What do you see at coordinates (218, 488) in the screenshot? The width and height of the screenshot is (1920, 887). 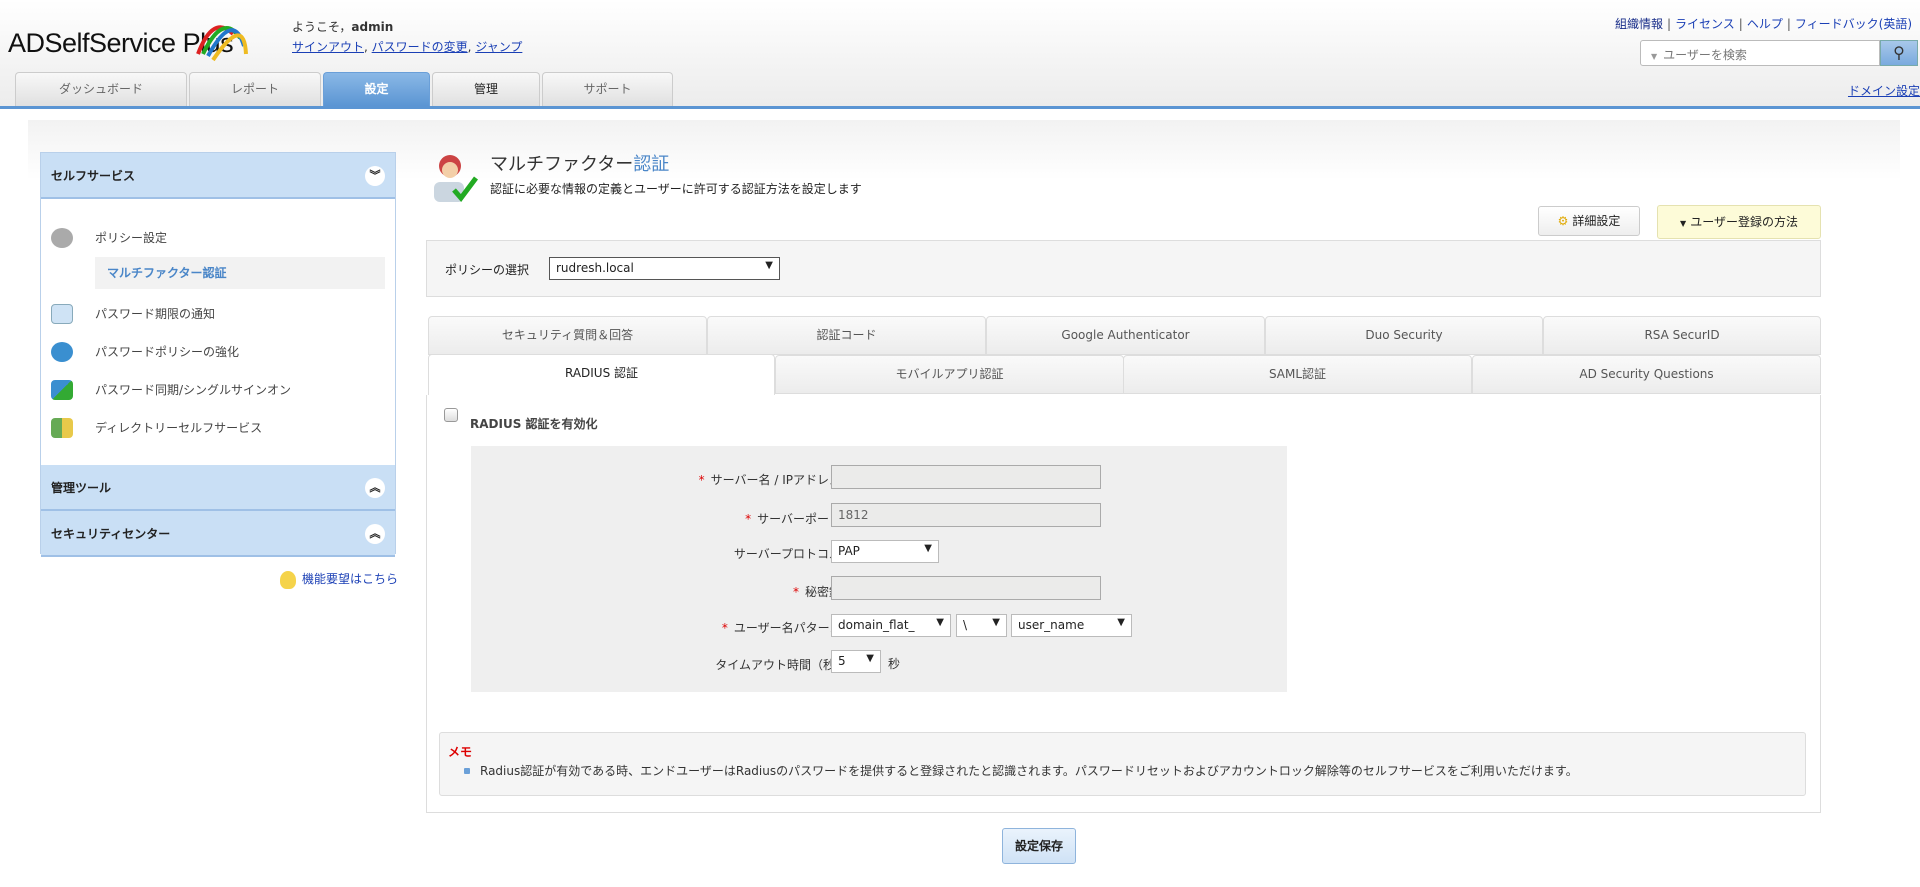 I see `sidebar-section-admin-tools: 管理ツール ︽` at bounding box center [218, 488].